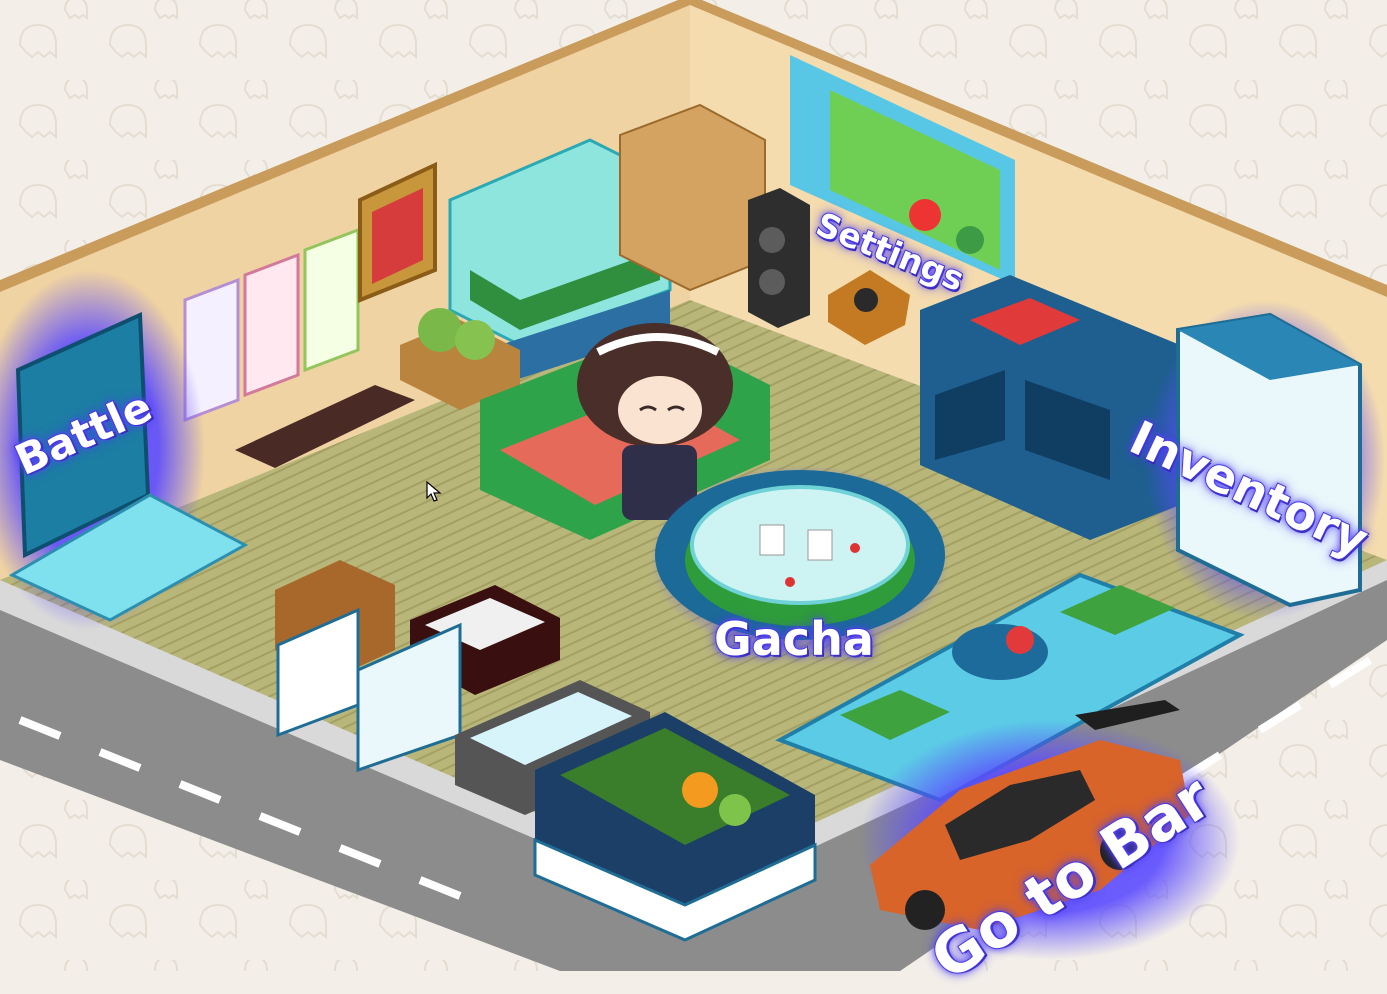 The image size is (1387, 994). I want to click on flower-pot, so click(925, 215).